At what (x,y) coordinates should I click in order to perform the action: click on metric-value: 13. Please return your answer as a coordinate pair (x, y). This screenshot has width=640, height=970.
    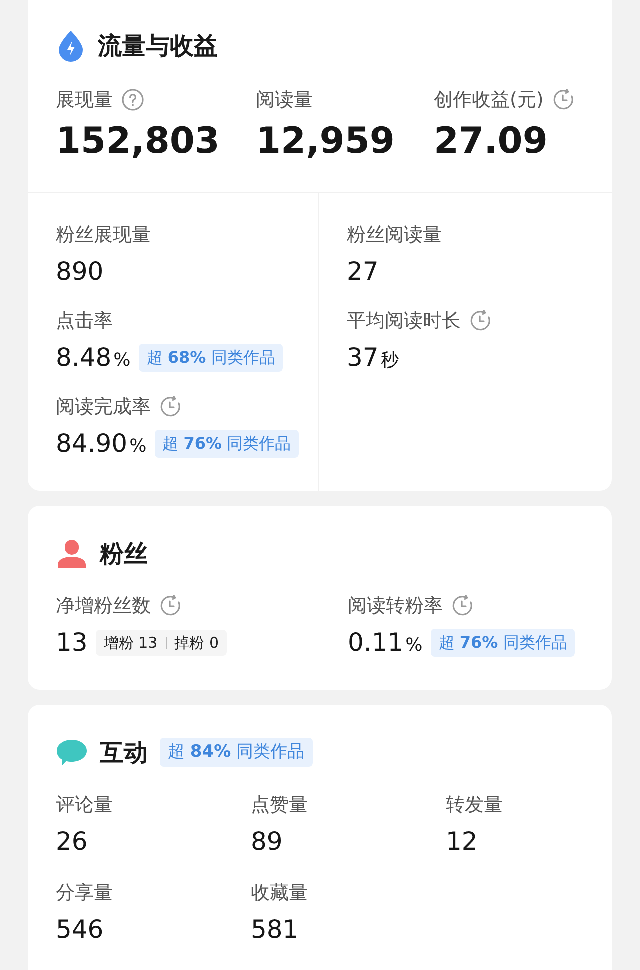
    Looking at the image, I should click on (72, 643).